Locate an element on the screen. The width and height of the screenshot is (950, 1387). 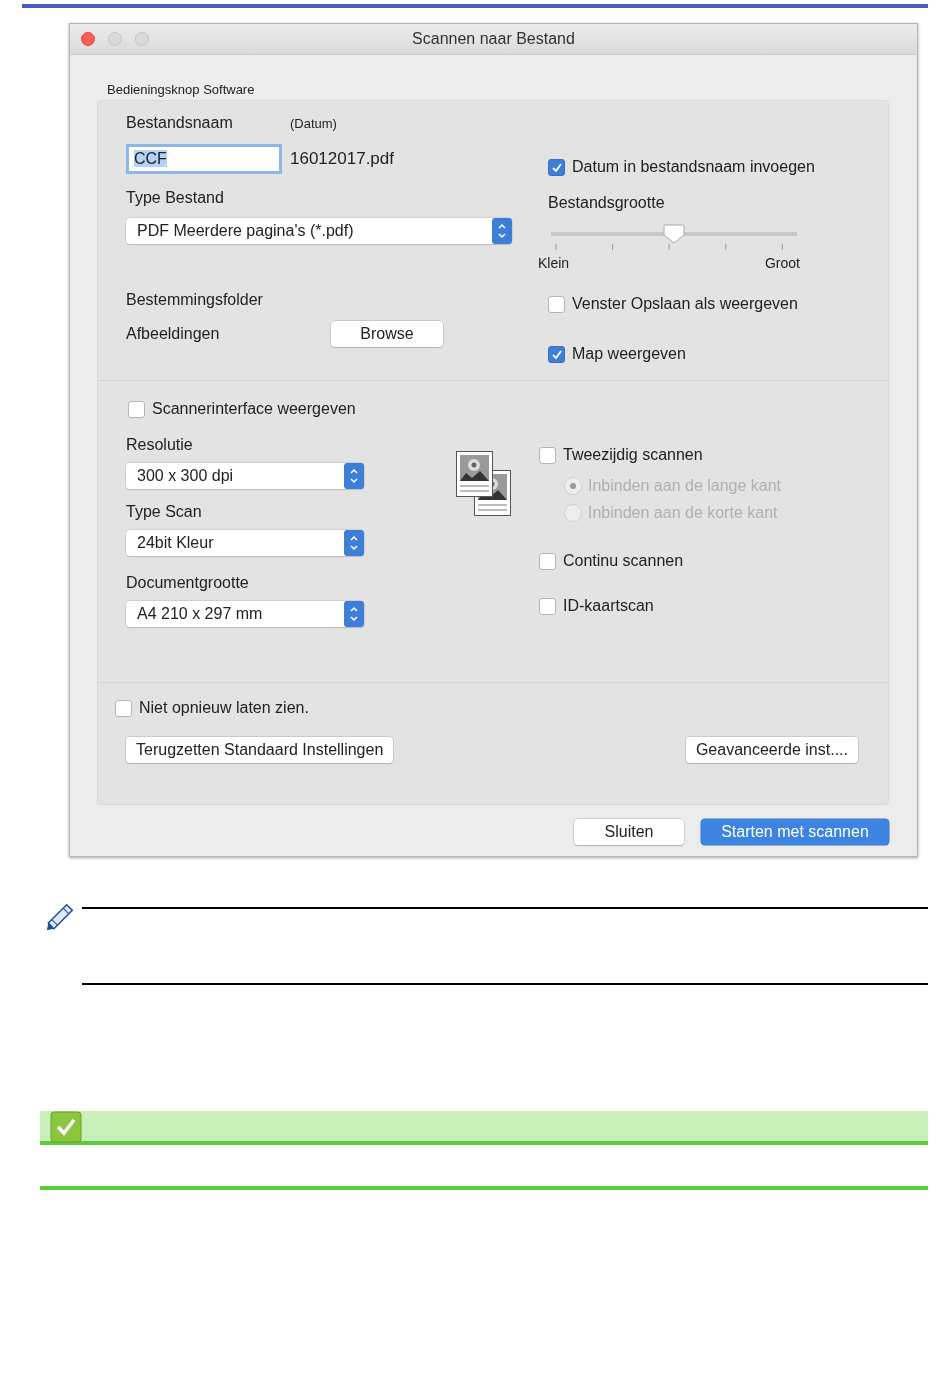
zoom-button is located at coordinates (142, 39).